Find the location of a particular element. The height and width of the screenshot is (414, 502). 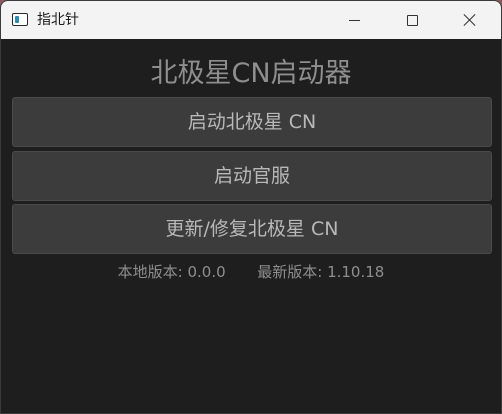

version-info: 本地版本: 0.0.0 最新版本: 1.10.18 is located at coordinates (251, 272).